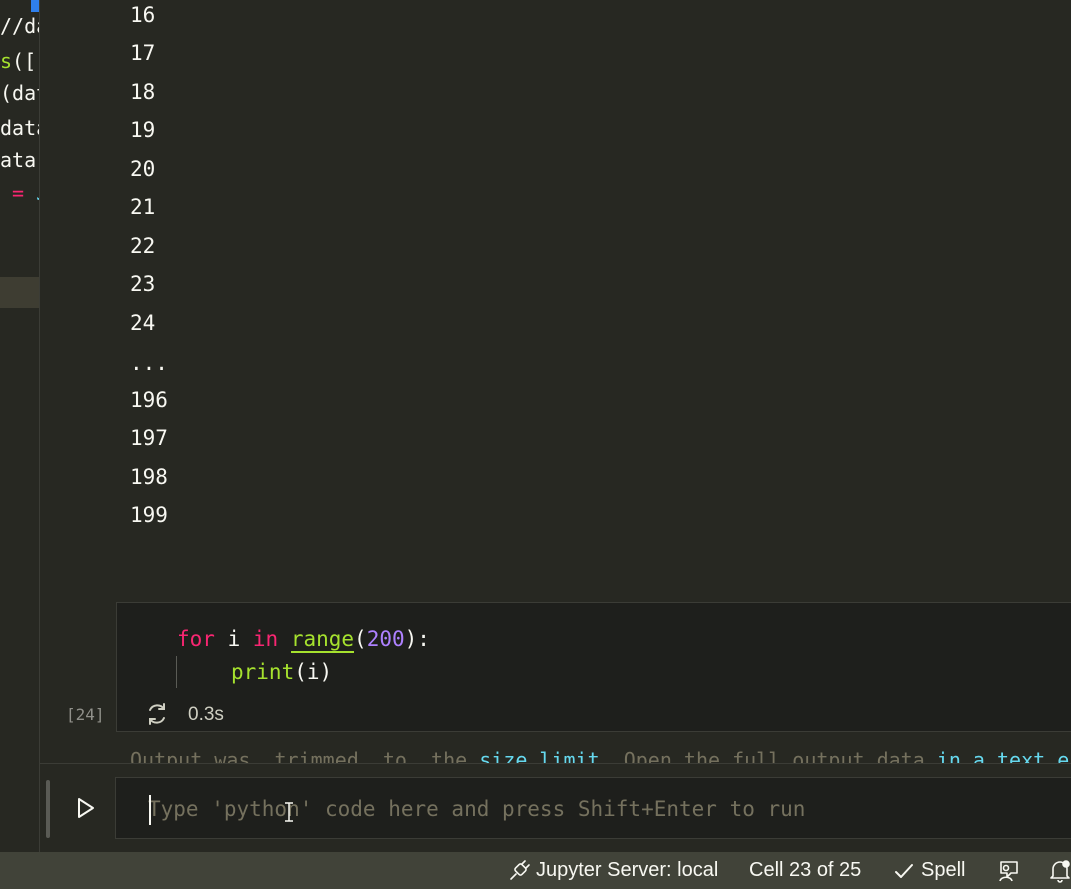 The width and height of the screenshot is (1071, 889). I want to click on scrollbar-marker, so click(35, 6).